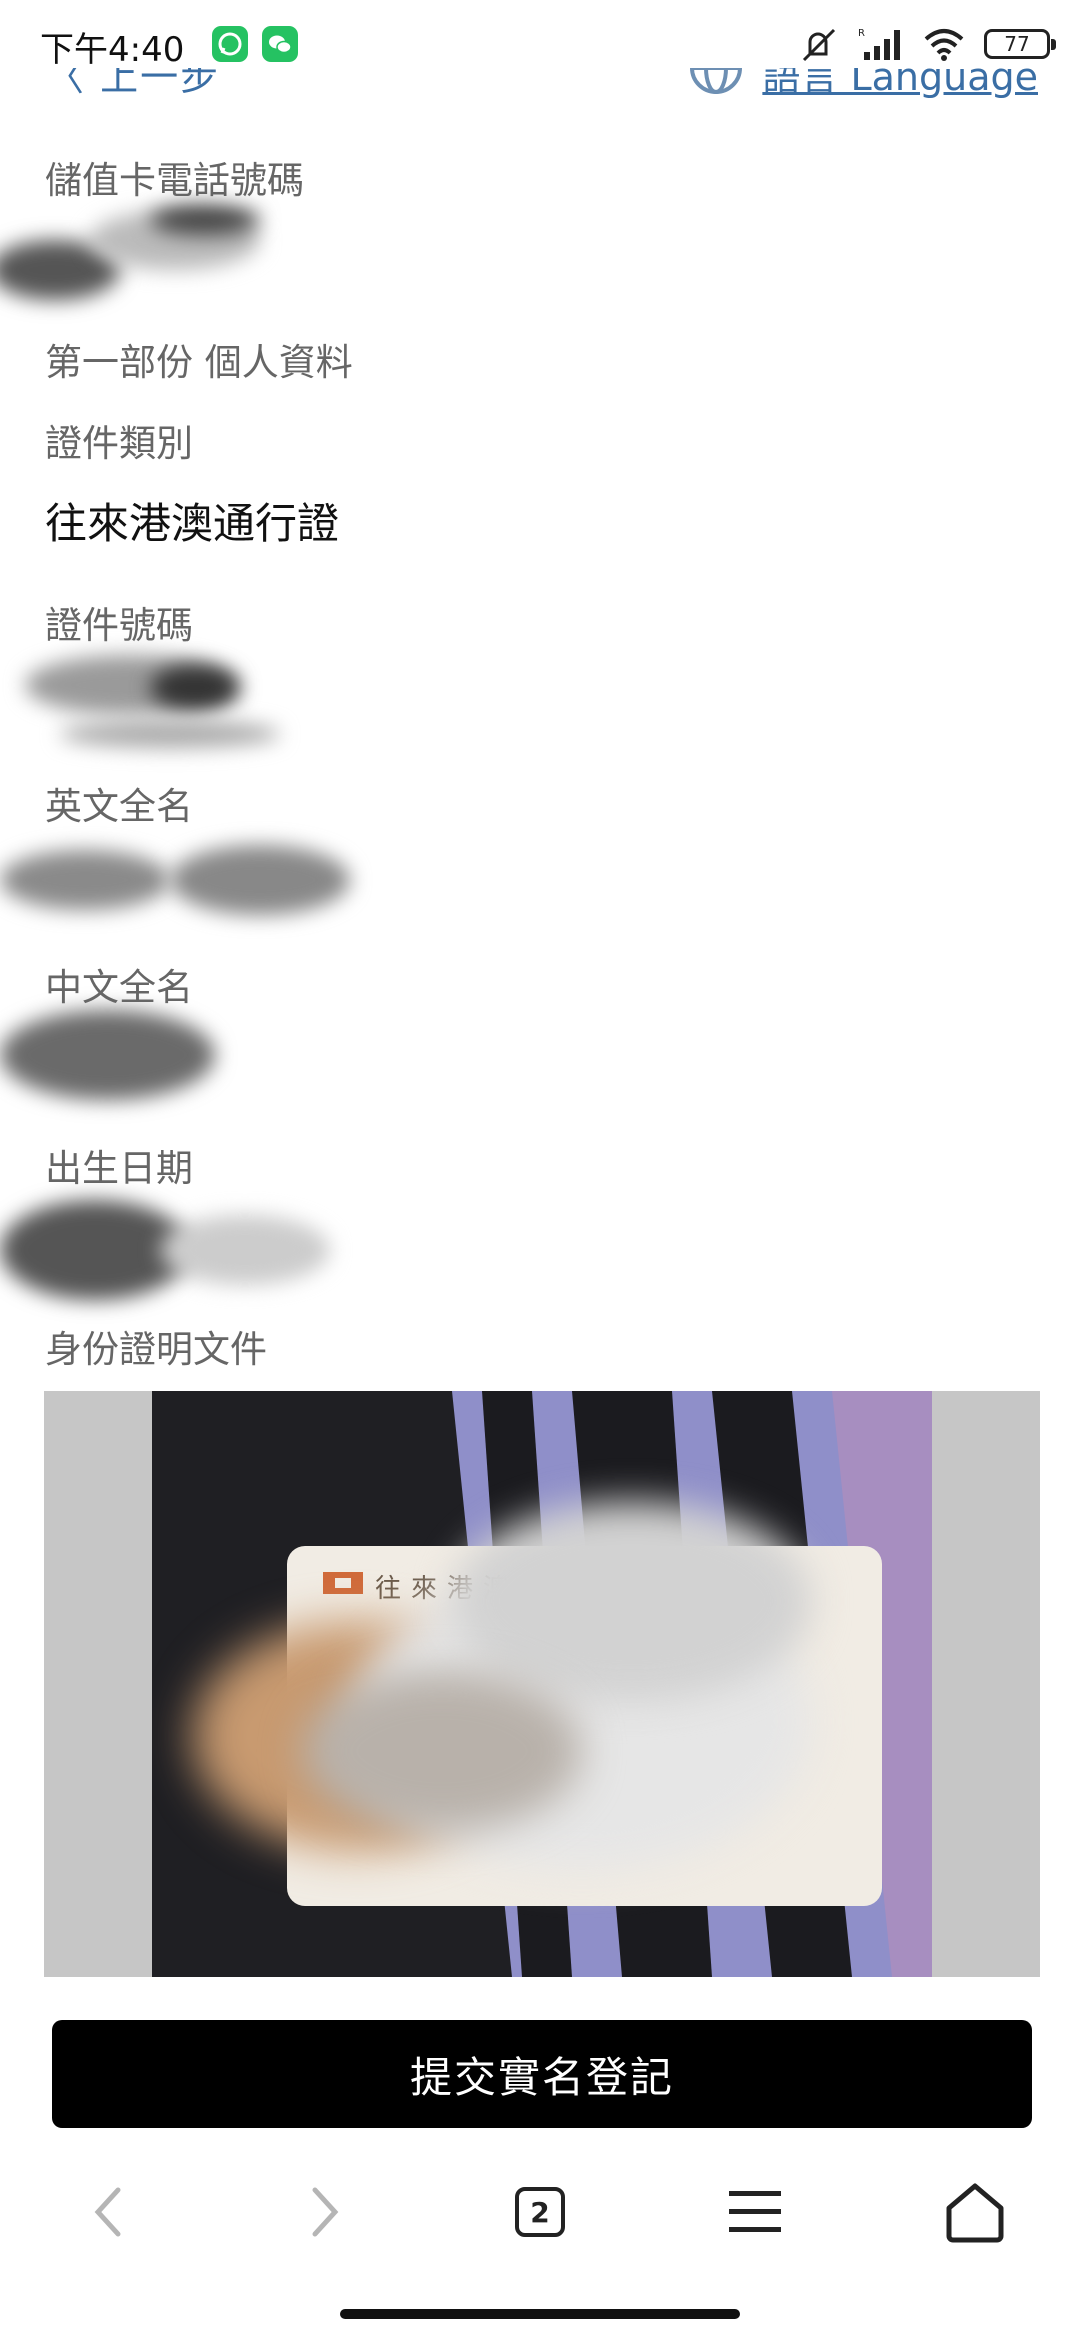 The width and height of the screenshot is (1080, 2340). I want to click on forward-button, so click(325, 2212).